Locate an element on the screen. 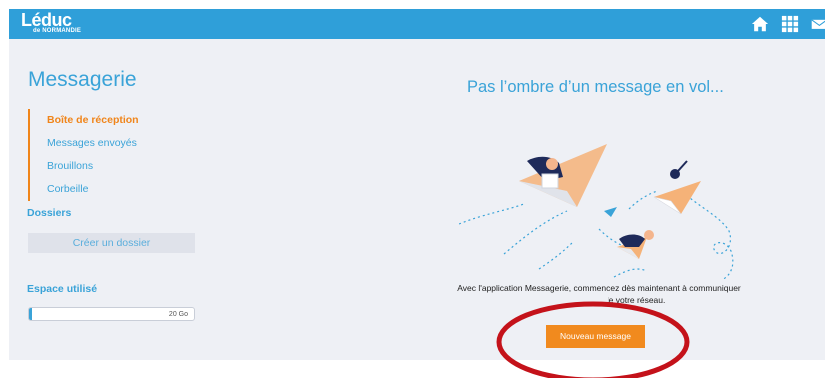 The height and width of the screenshot is (378, 825). description-overlap is located at coordinates (570, 300).